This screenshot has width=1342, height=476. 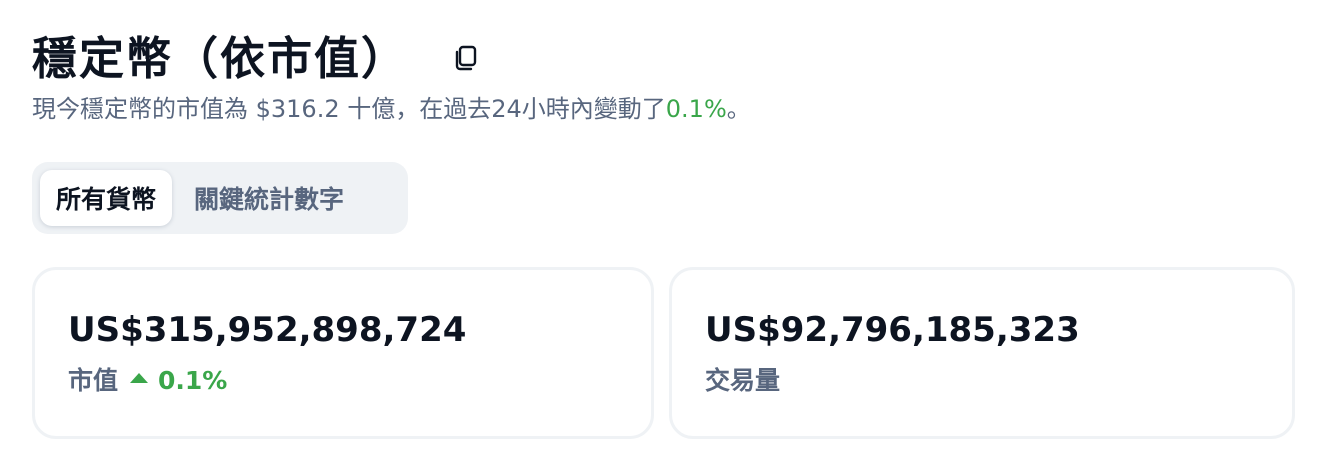 I want to click on market-cap-change: 0.1%, so click(x=193, y=380).